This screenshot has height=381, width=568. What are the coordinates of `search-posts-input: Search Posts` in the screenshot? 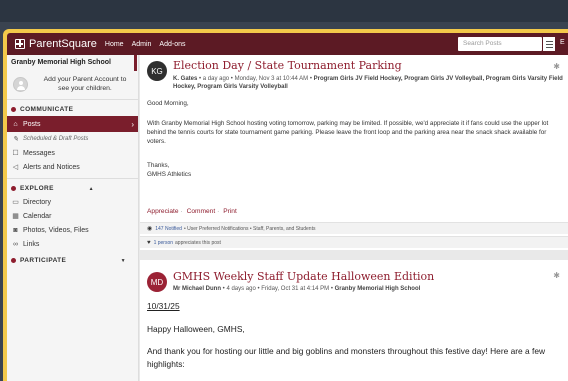 It's located at (500, 44).